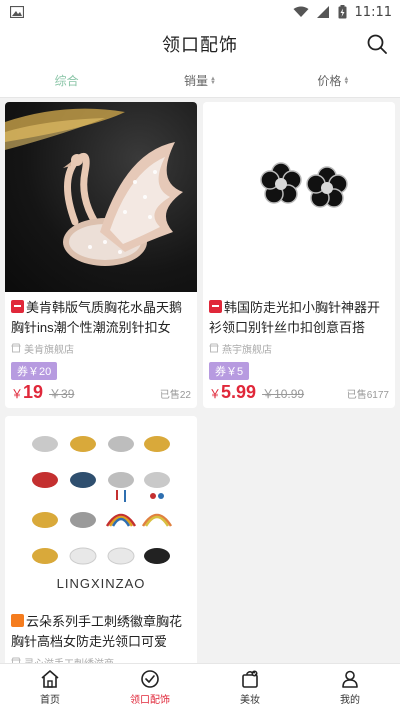  Describe the element at coordinates (304, 185) in the screenshot. I see `flower-pins-picture` at that location.